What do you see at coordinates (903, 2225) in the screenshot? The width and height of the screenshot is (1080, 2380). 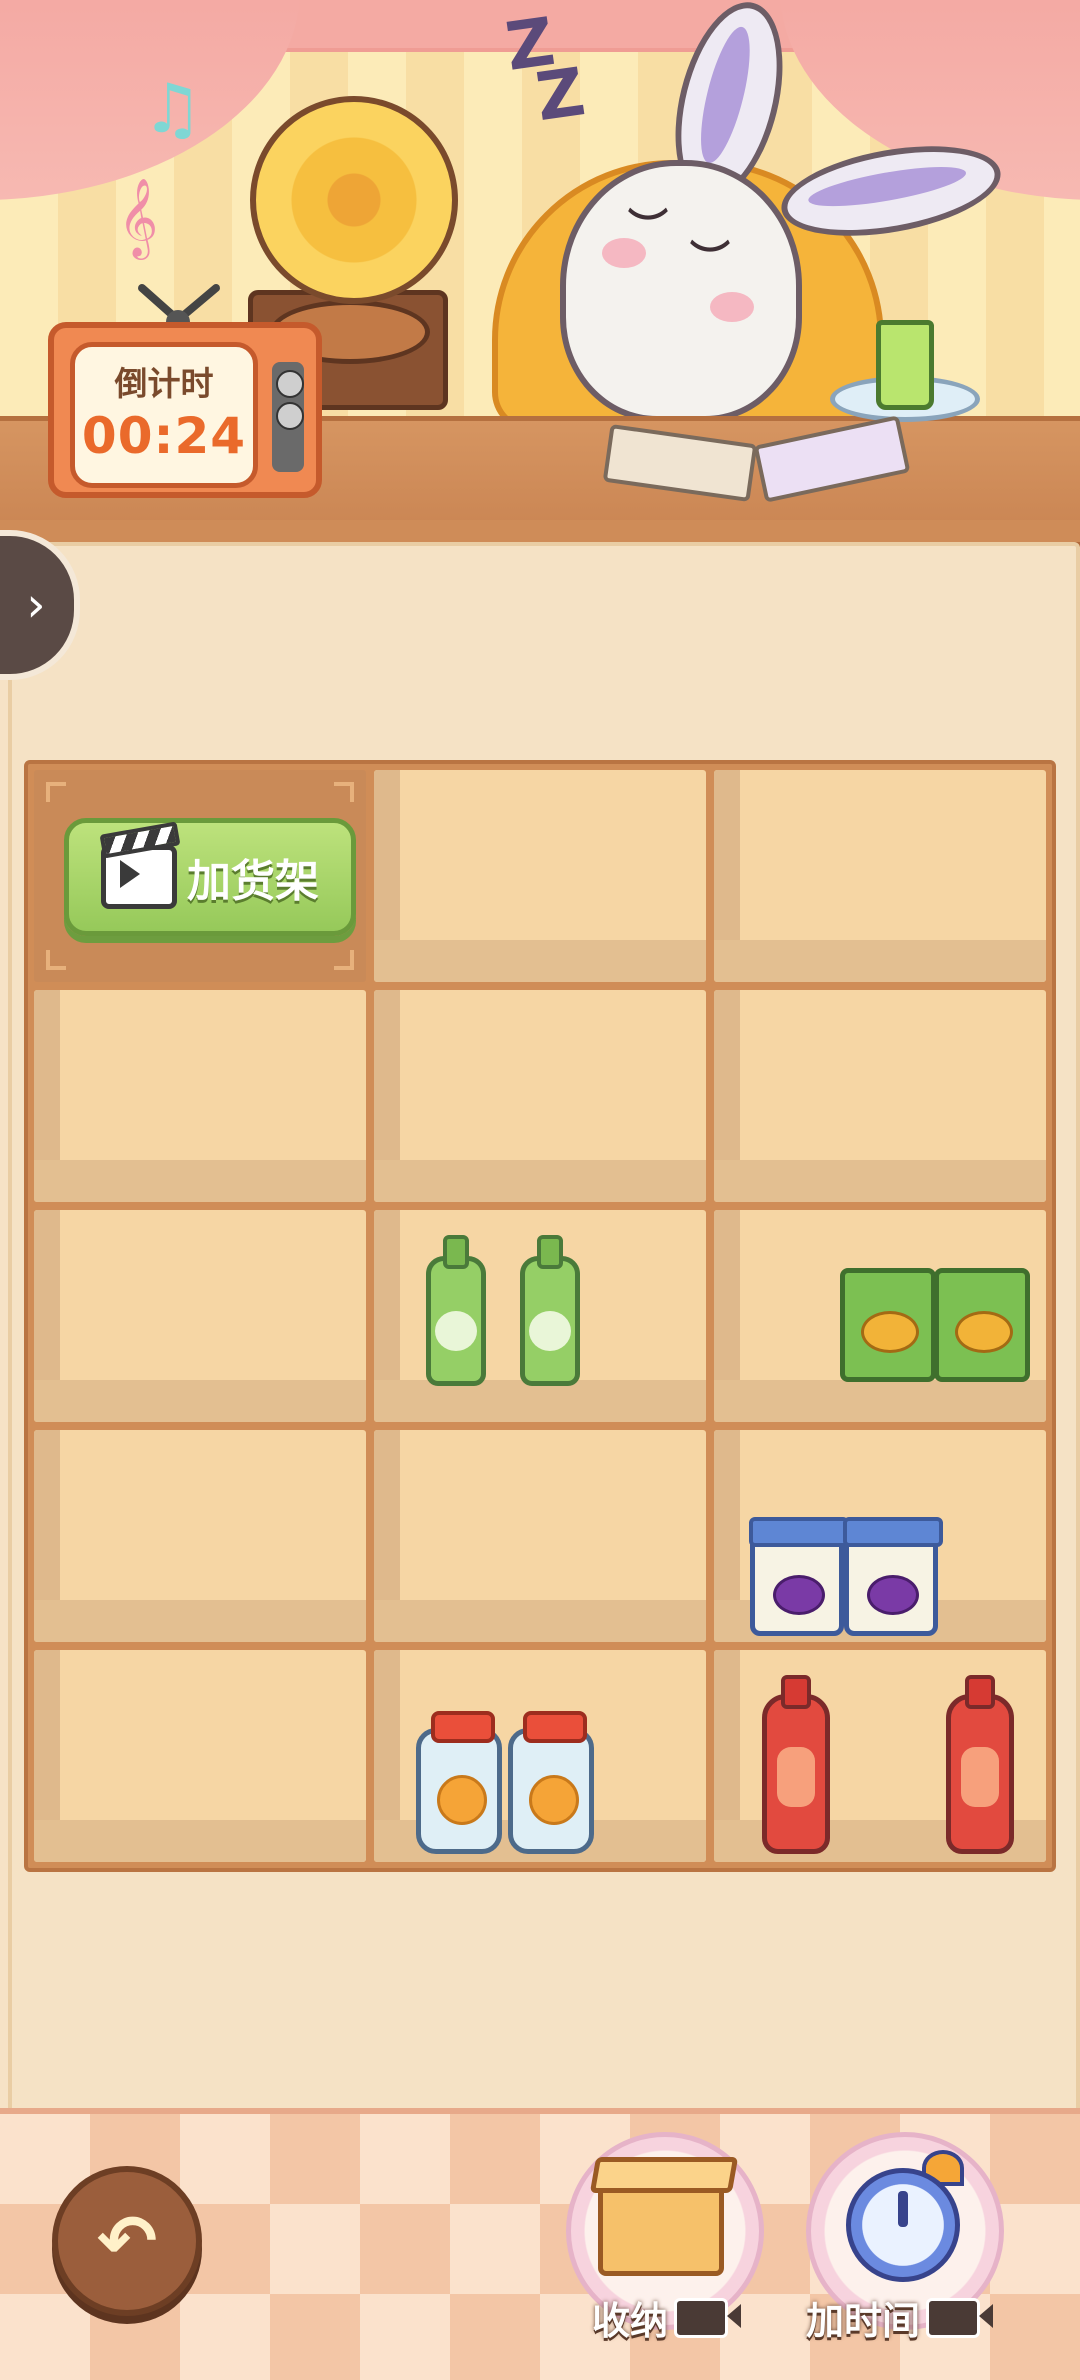 I see `alarm-clock-icon` at bounding box center [903, 2225].